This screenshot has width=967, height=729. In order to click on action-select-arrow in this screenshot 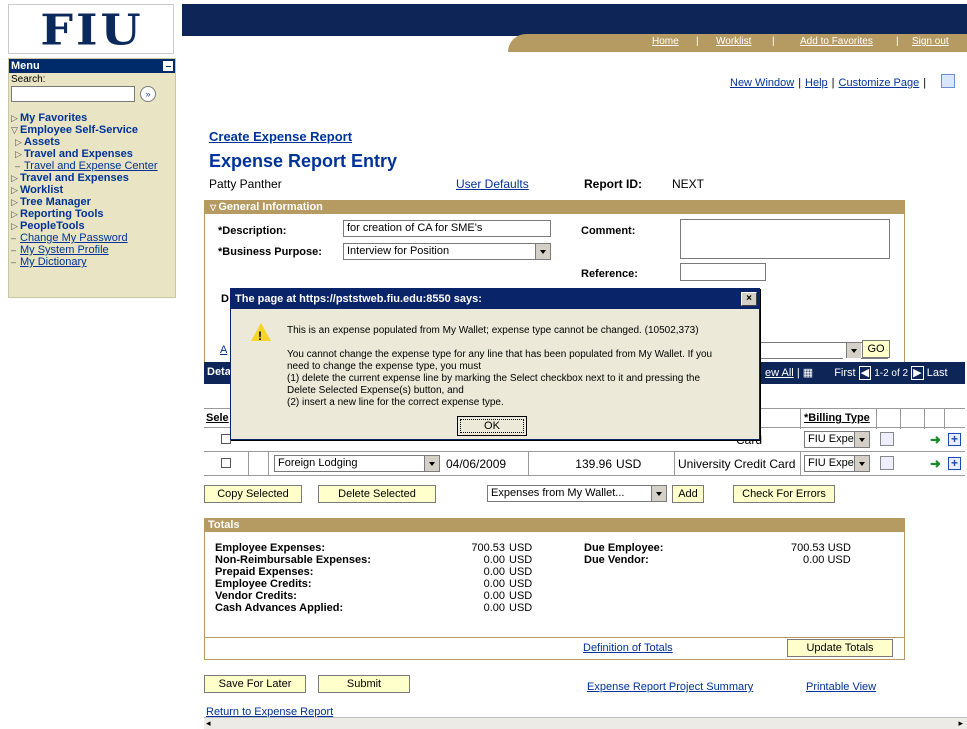, I will do `click(852, 351)`.